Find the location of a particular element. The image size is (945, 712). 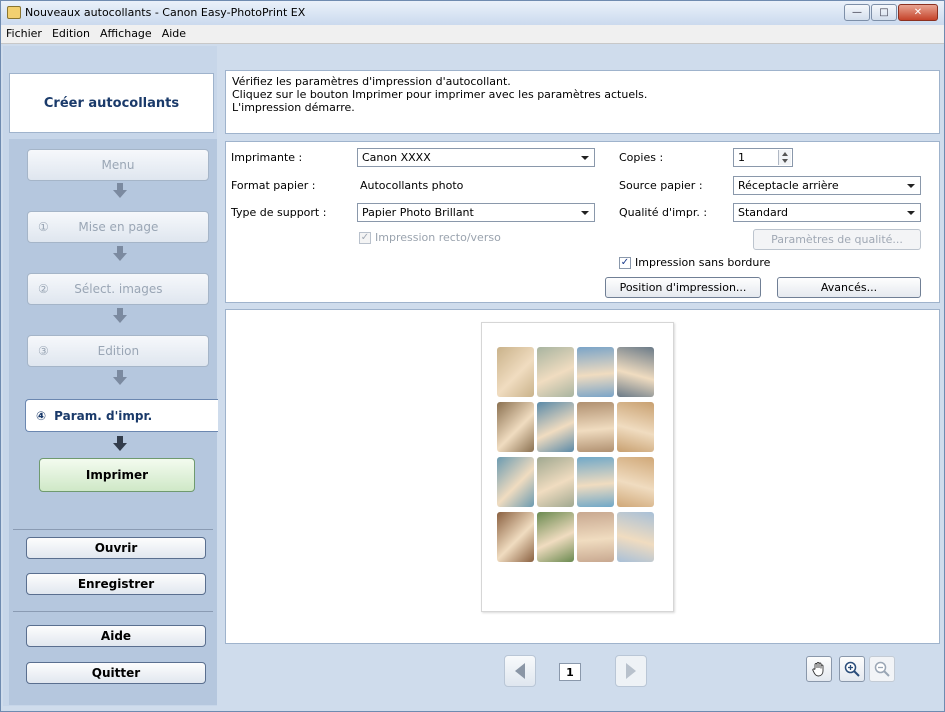

previous-page-button is located at coordinates (520, 671).